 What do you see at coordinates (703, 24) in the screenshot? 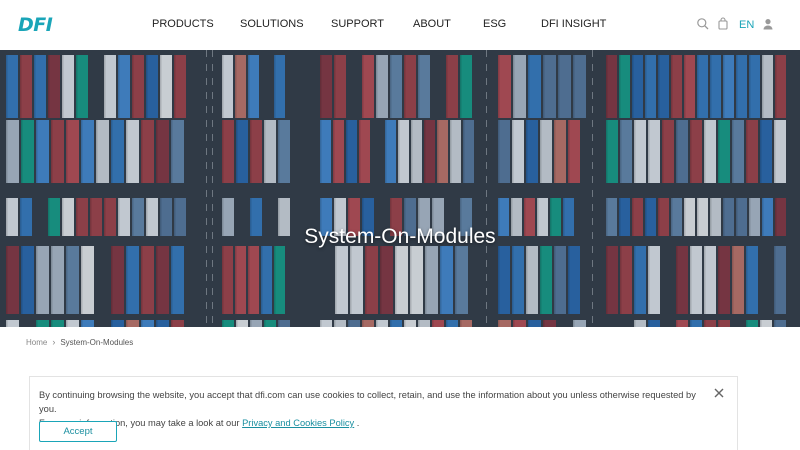
I see `search-icon` at bounding box center [703, 24].